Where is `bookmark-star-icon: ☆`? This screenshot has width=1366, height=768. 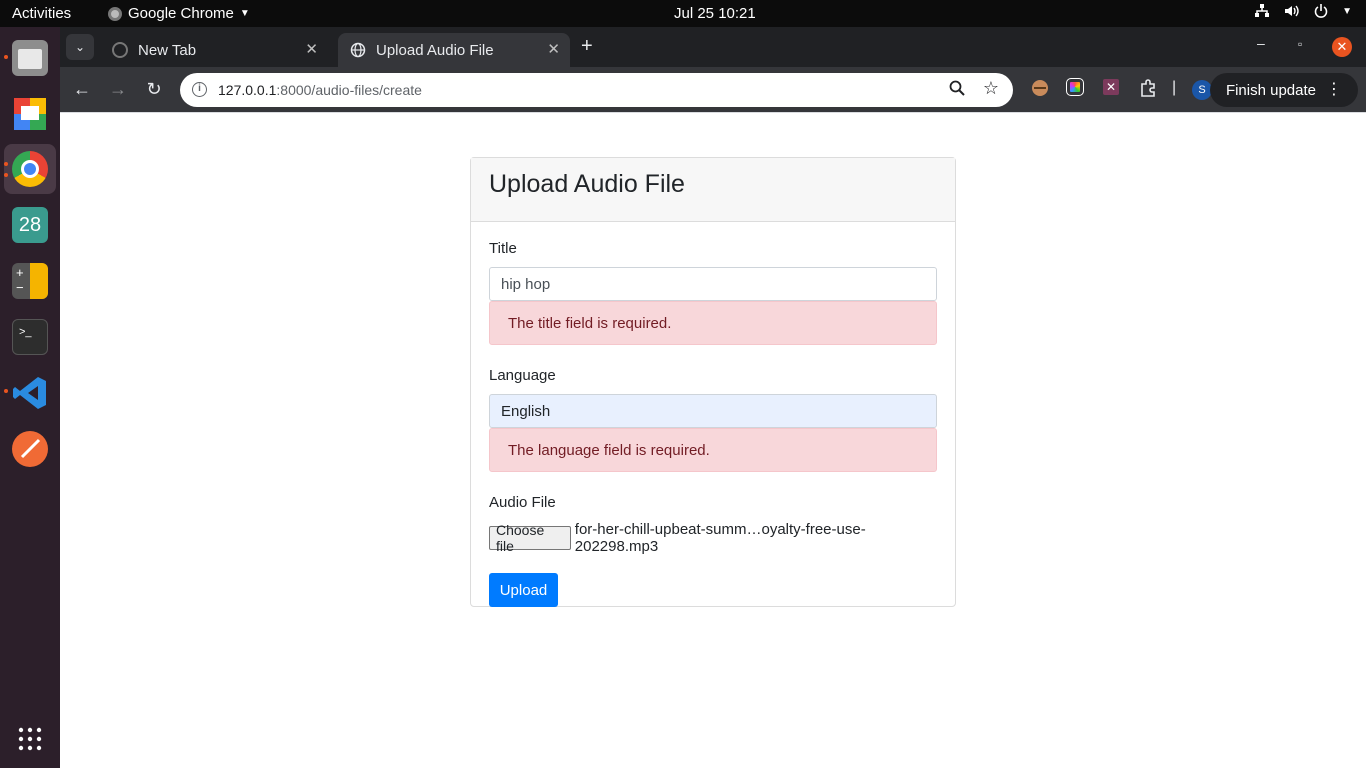 bookmark-star-icon: ☆ is located at coordinates (991, 88).